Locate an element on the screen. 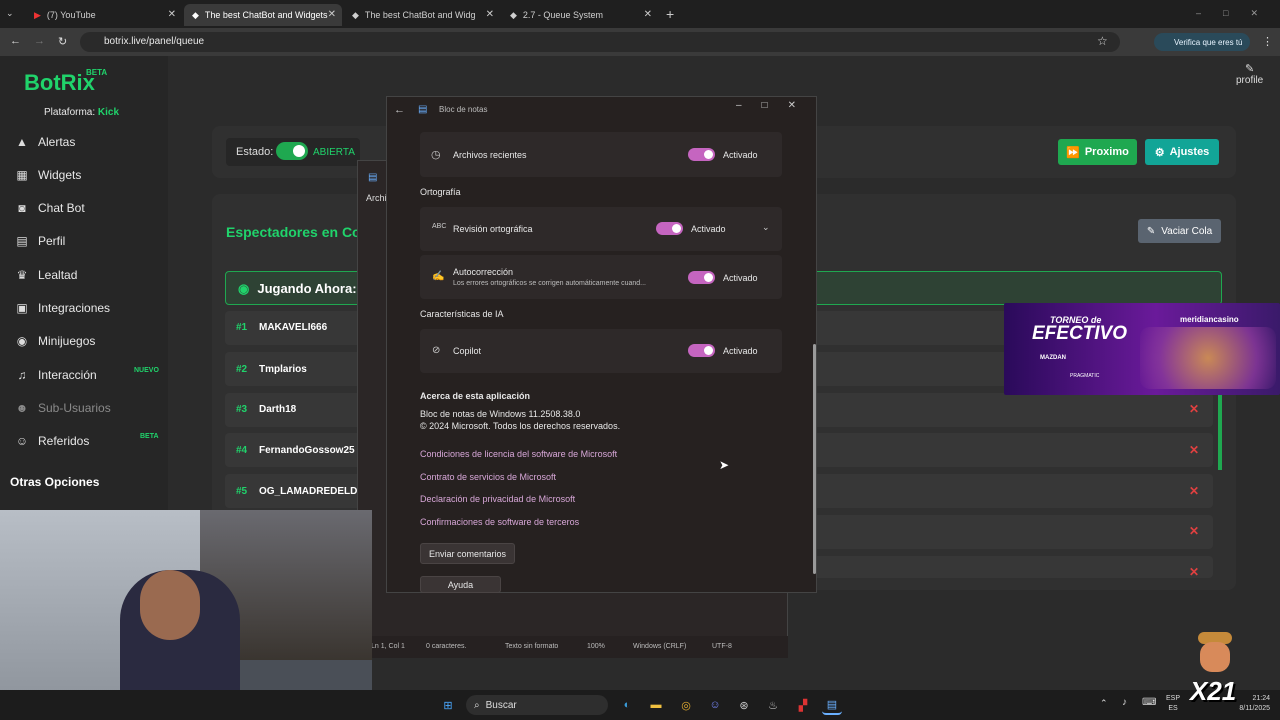 The image size is (1280, 720). estado-toggle is located at coordinates (292, 151).